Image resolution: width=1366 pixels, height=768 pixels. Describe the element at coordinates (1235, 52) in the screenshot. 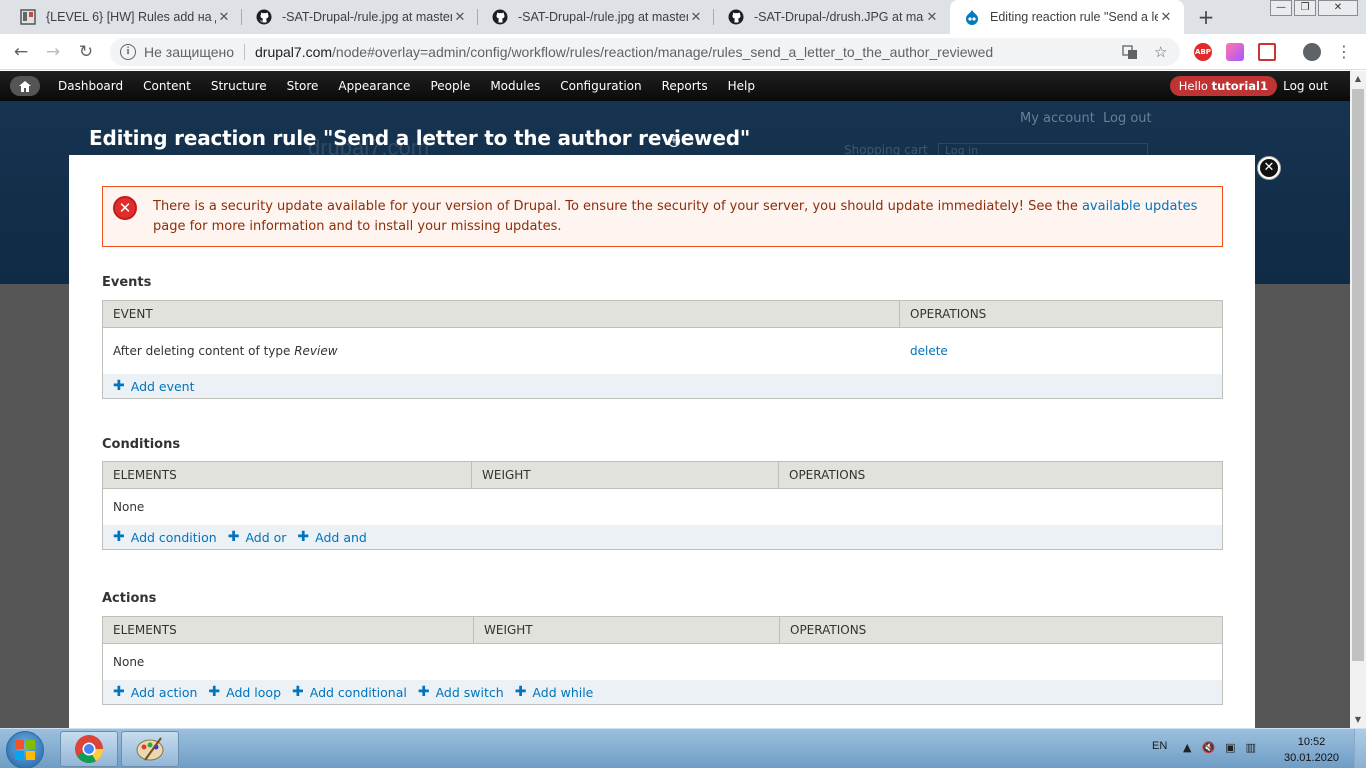

I see `extension-icon` at that location.